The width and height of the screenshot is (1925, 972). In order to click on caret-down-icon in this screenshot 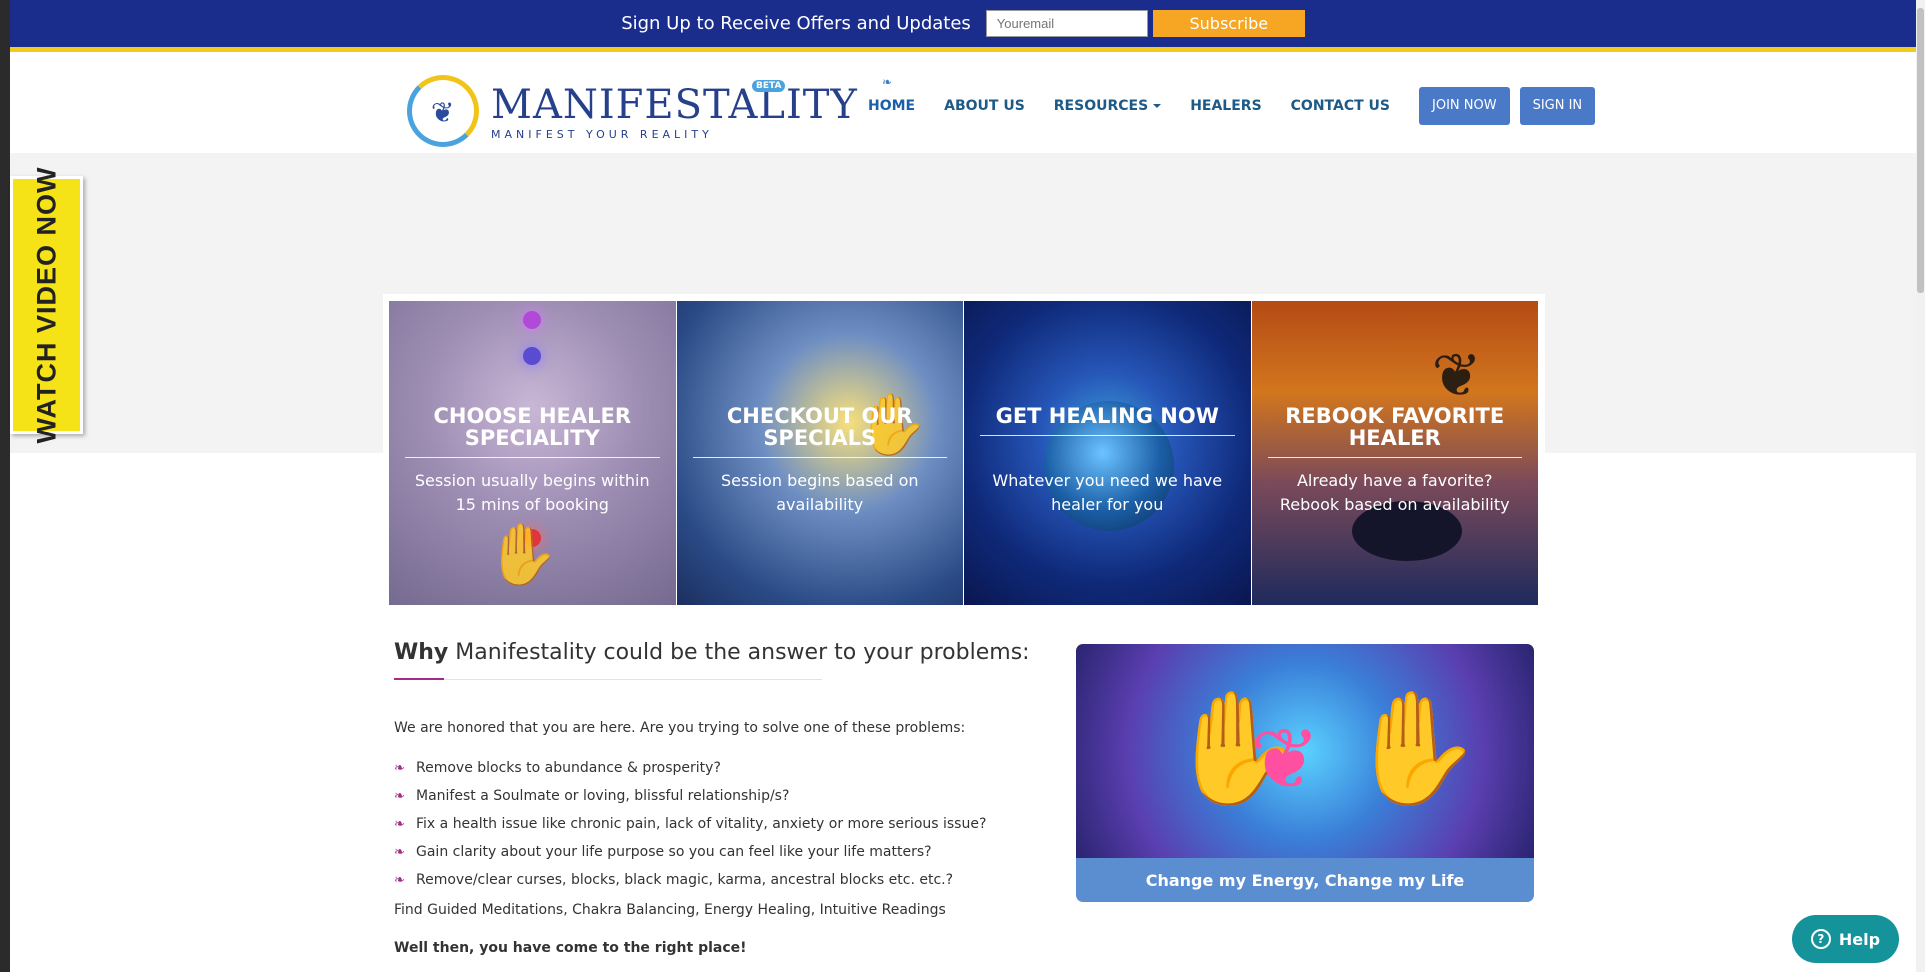, I will do `click(1157, 106)`.